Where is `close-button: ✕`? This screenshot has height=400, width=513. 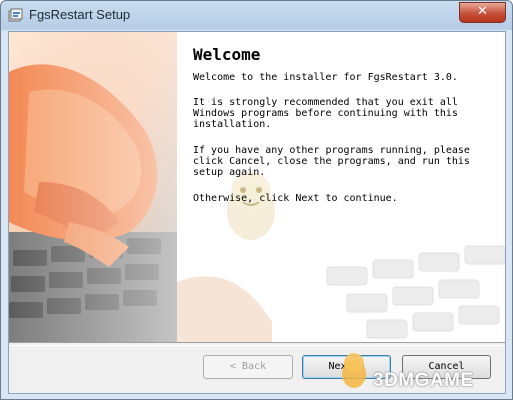
close-button: ✕ is located at coordinates (482, 12).